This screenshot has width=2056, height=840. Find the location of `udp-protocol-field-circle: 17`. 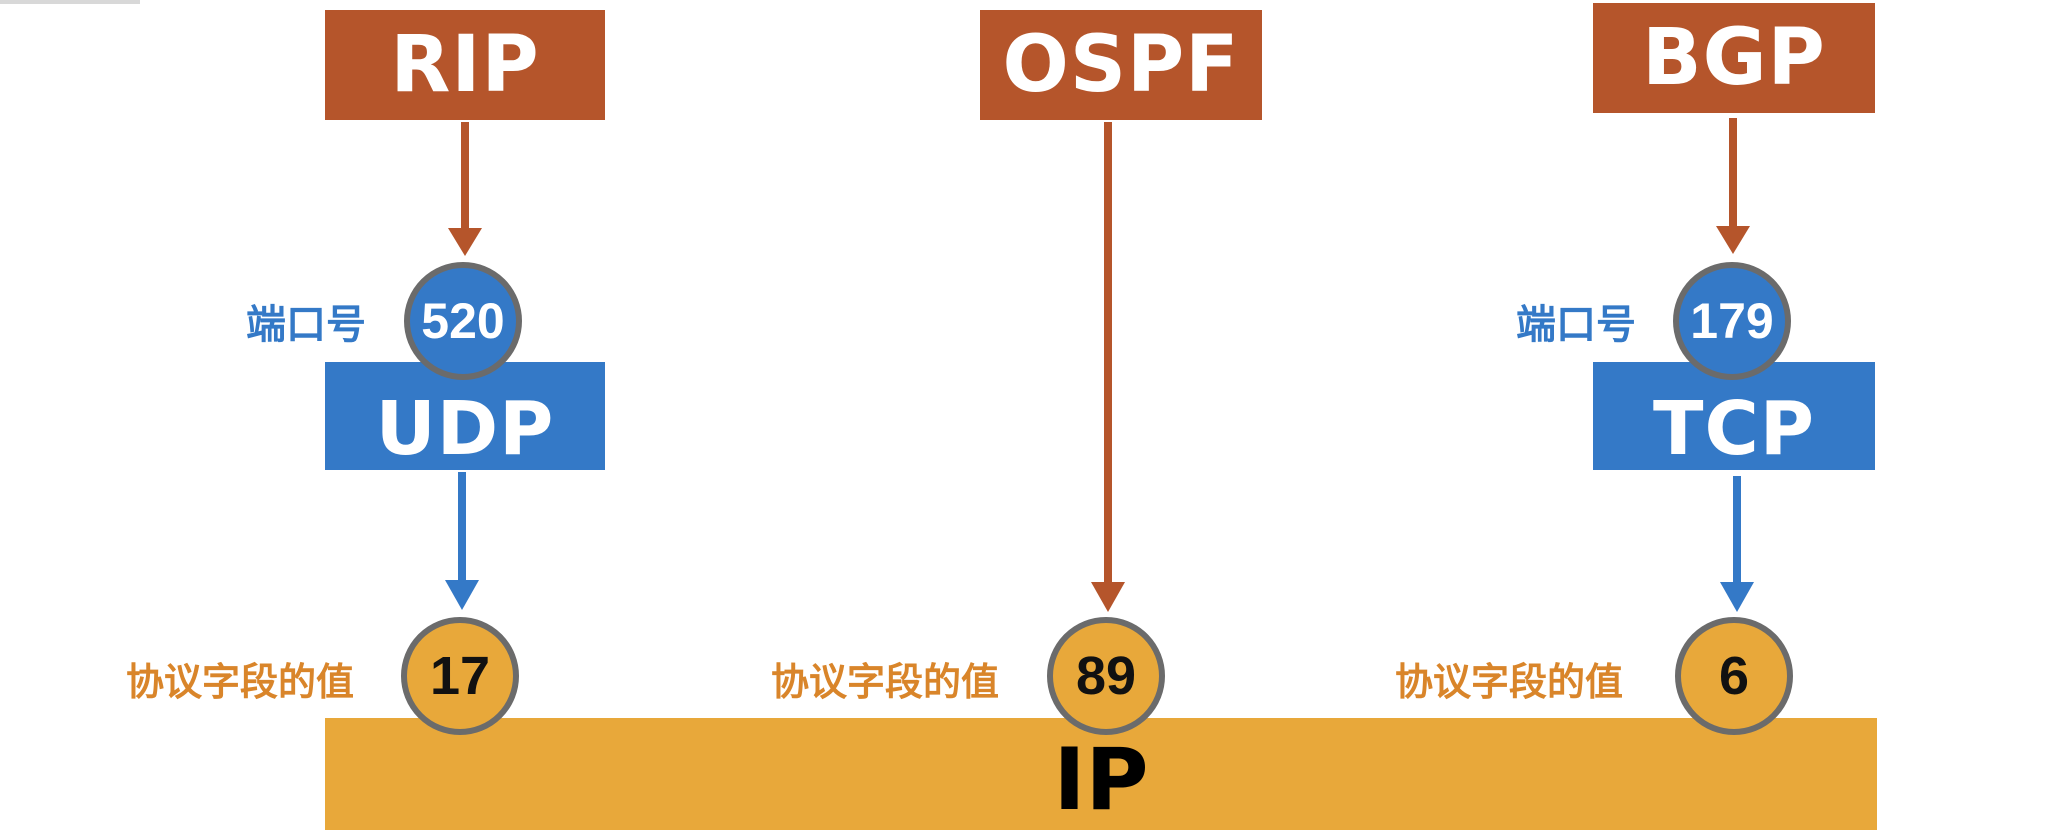

udp-protocol-field-circle: 17 is located at coordinates (460, 676).